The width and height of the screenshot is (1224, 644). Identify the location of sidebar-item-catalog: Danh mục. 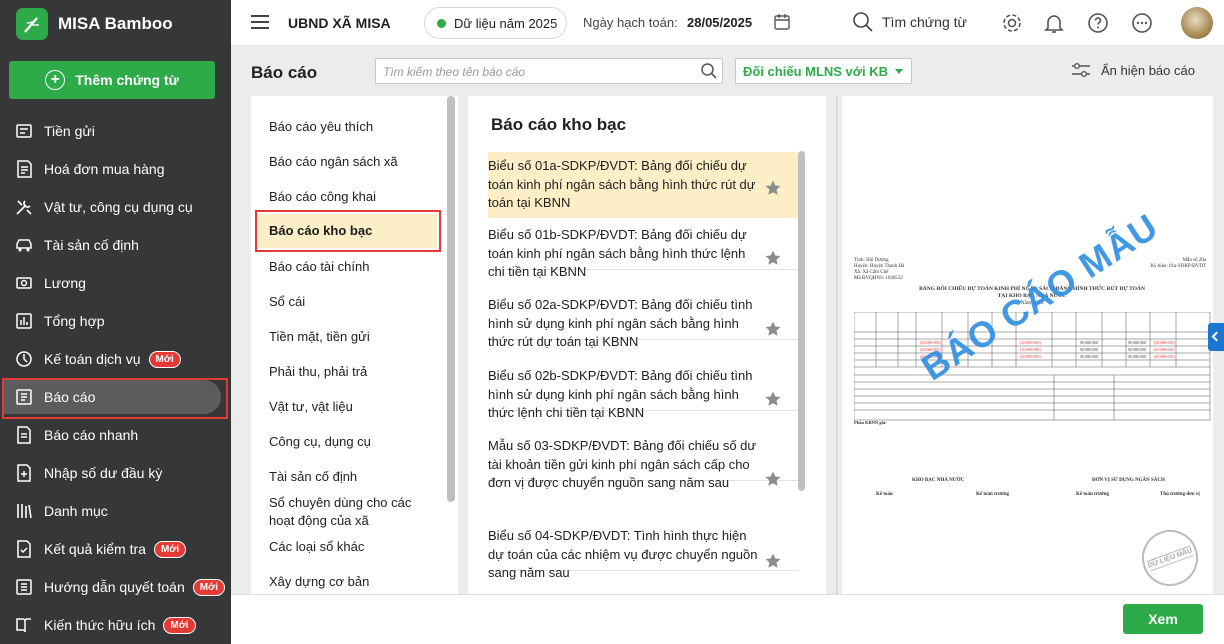
(115, 511).